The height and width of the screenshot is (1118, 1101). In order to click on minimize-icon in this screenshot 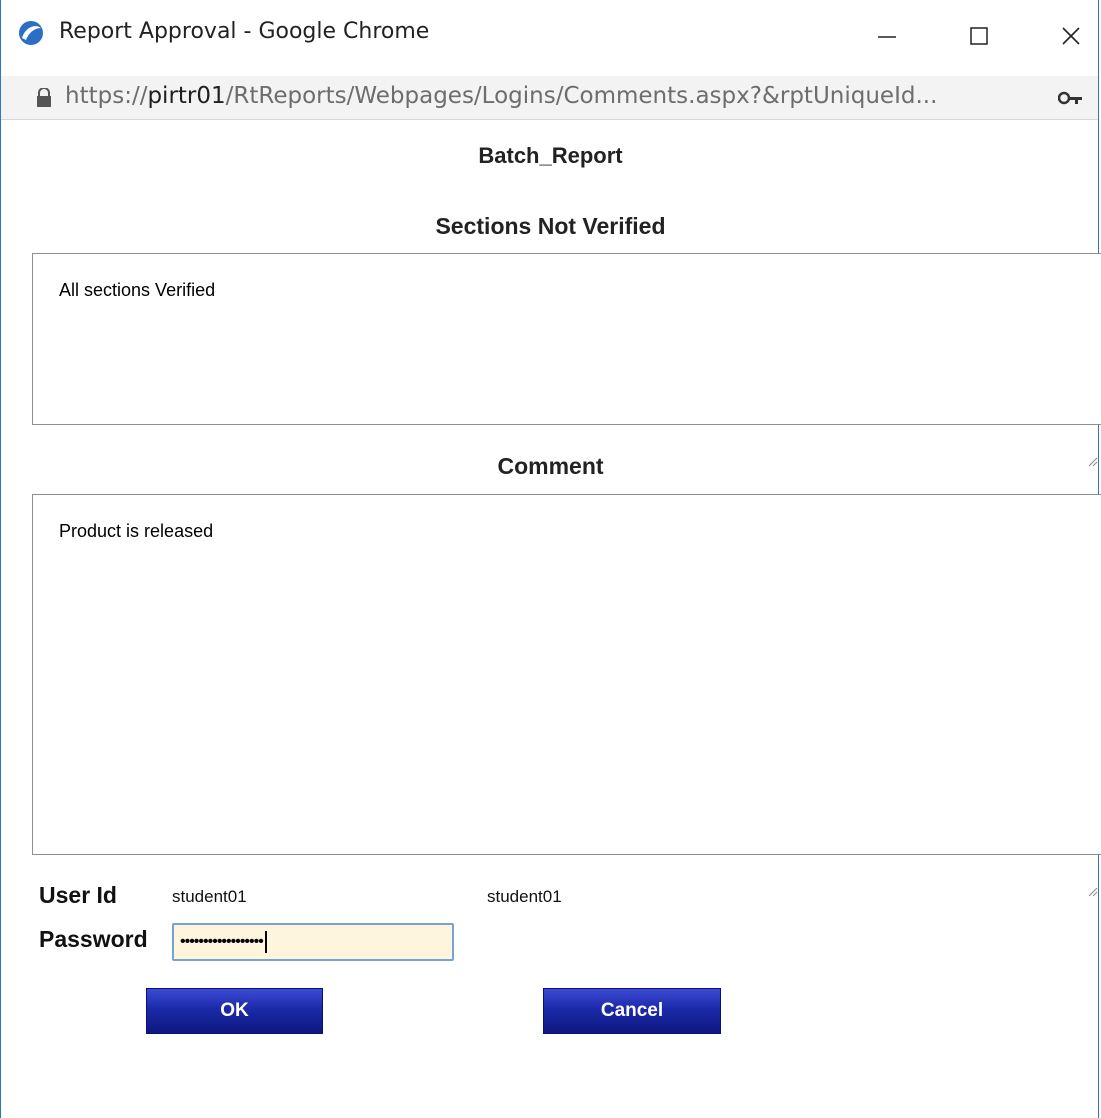, I will do `click(887, 38)`.